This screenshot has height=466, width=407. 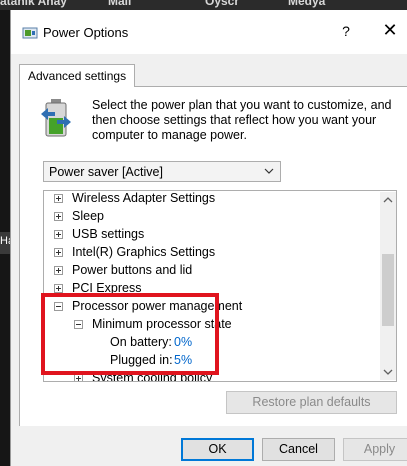 What do you see at coordinates (375, 449) in the screenshot?
I see `apply-button: Apply` at bounding box center [375, 449].